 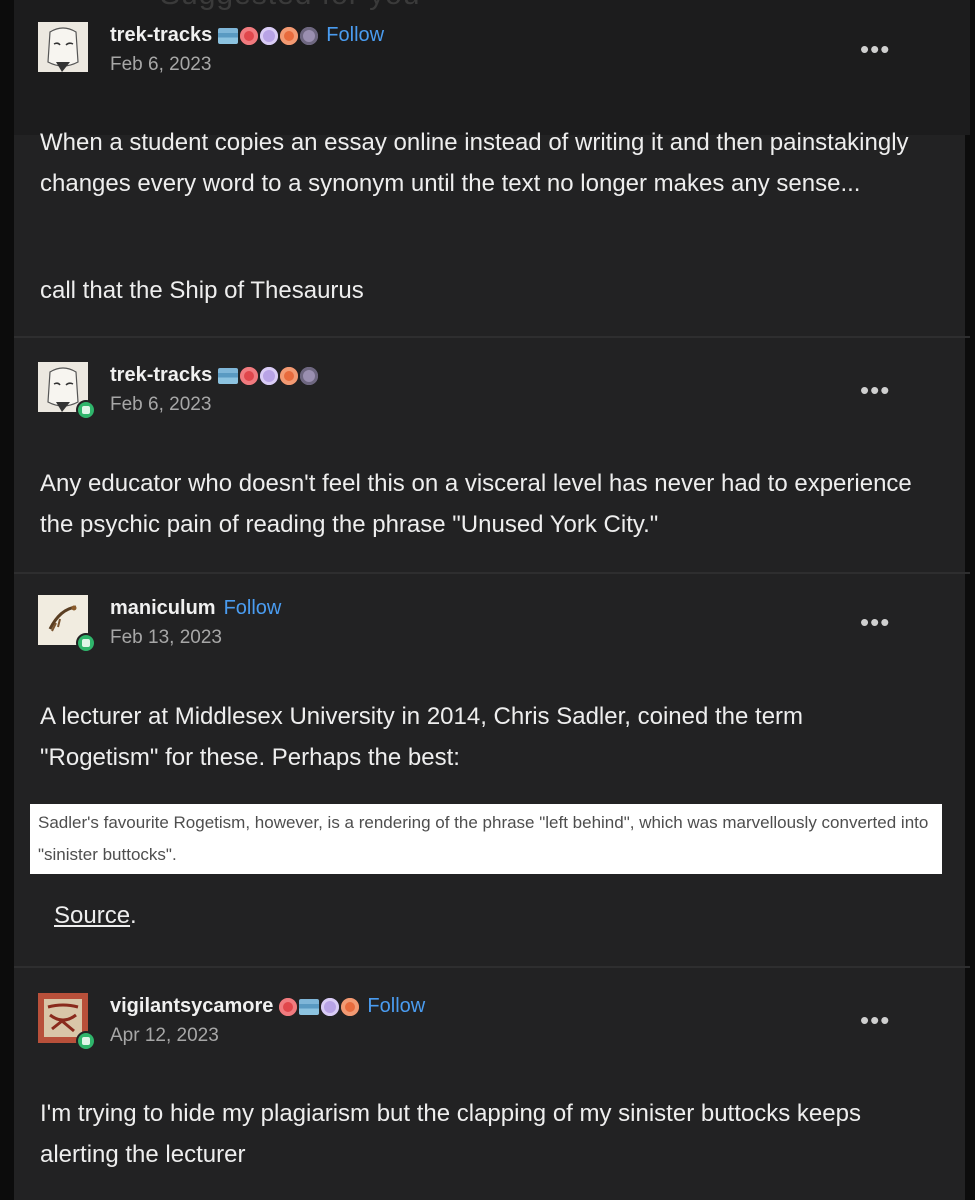 I want to click on avatar-image, so click(x=63, y=47).